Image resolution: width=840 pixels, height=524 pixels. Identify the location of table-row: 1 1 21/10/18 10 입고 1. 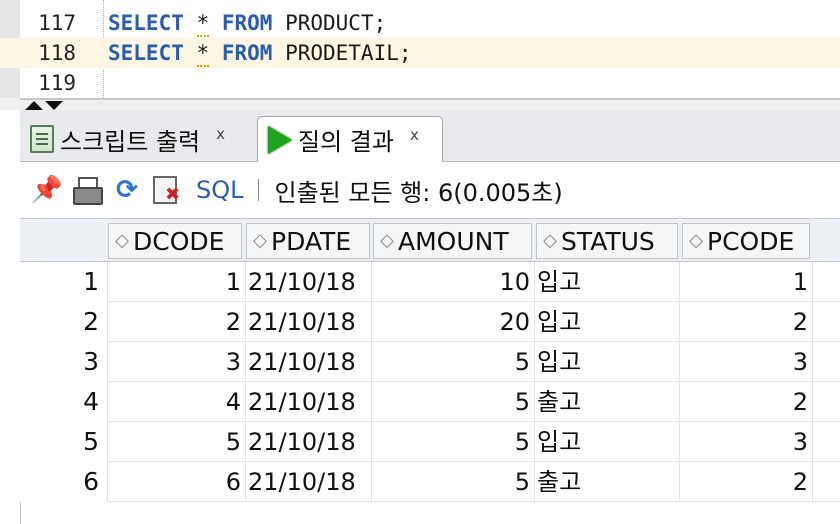
(430, 282).